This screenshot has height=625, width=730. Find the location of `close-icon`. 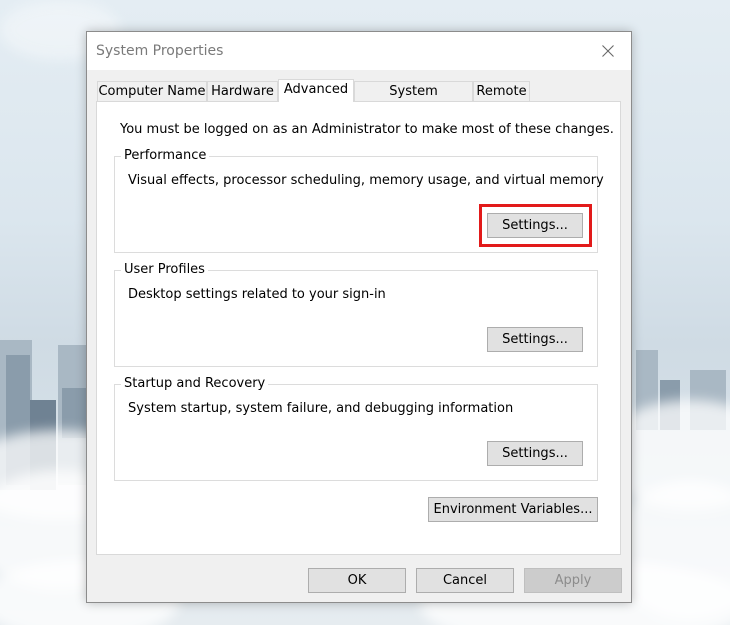

close-icon is located at coordinates (608, 51).